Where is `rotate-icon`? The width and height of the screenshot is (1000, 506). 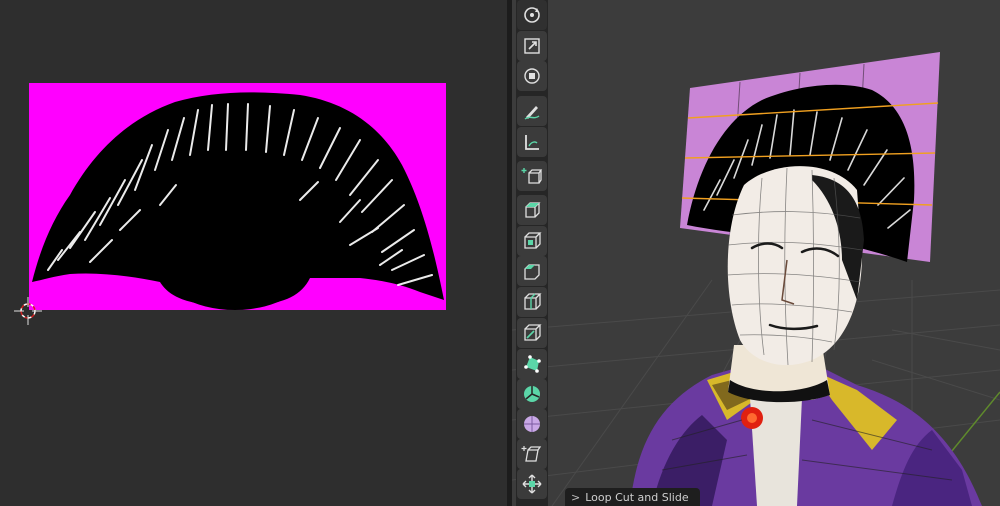 rotate-icon is located at coordinates (532, 15).